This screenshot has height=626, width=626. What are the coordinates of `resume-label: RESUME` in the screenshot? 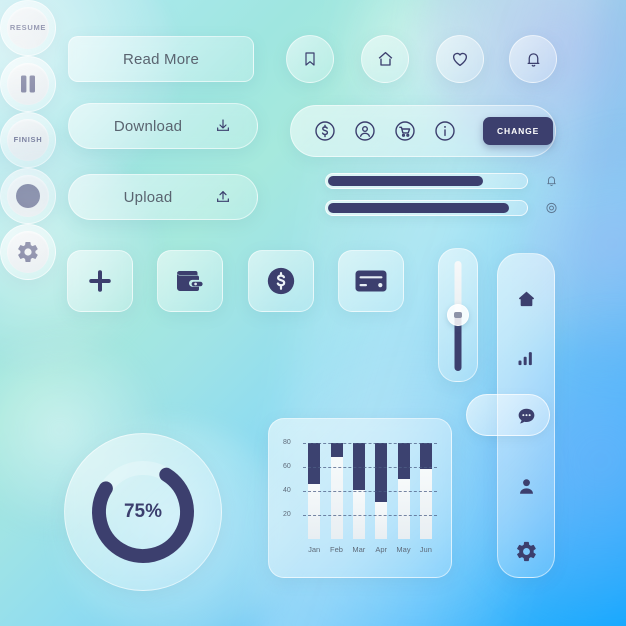 It's located at (28, 28).